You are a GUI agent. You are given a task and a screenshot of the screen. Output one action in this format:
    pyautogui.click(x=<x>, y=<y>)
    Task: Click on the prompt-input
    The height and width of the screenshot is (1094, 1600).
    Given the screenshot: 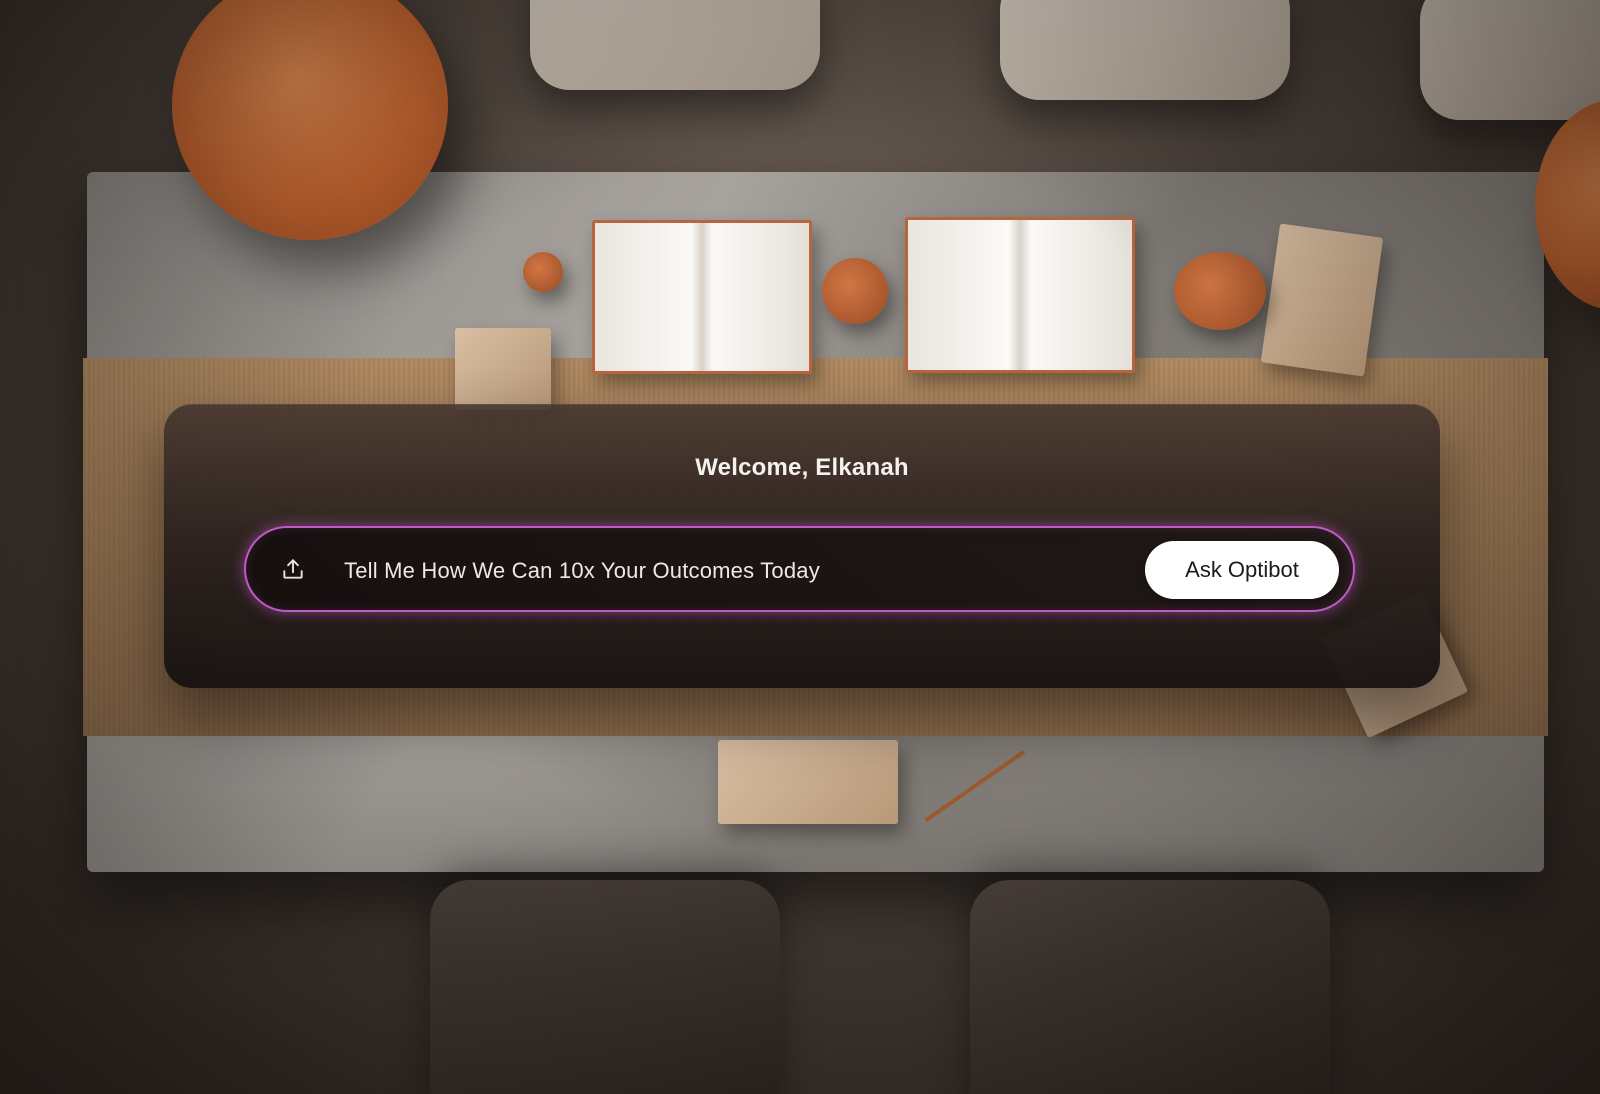 What is the action you would take?
    pyautogui.click(x=734, y=571)
    